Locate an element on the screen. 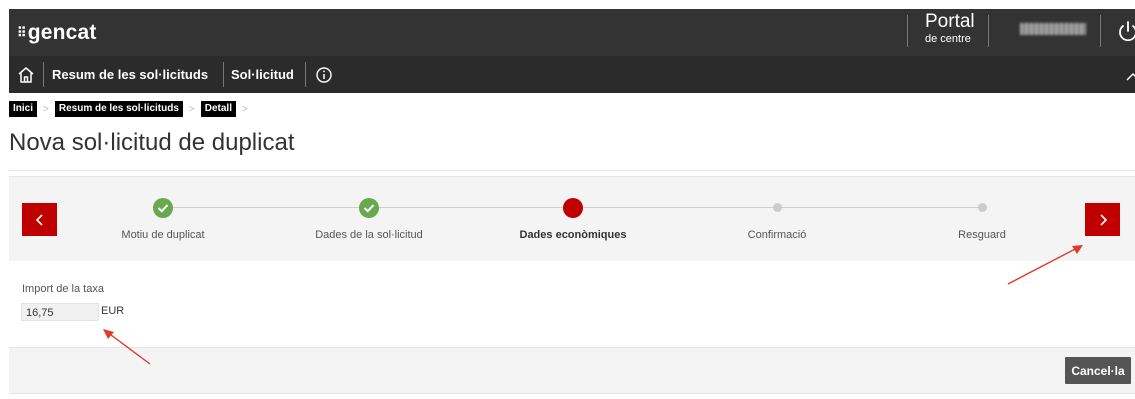 This screenshot has height=399, width=1135. portal-title-sub: de centre is located at coordinates (948, 39).